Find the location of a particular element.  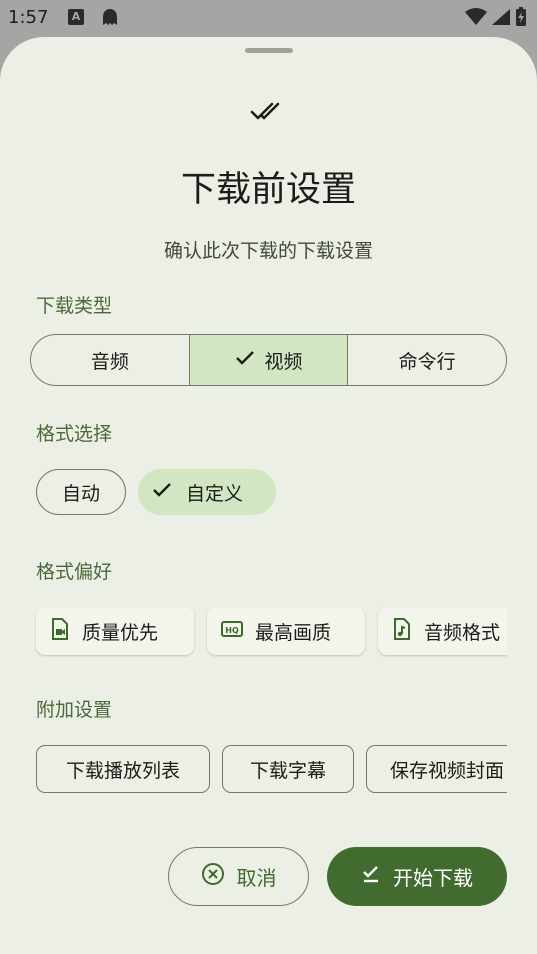

chip-save-thumbnail-label: 保存视频封面 is located at coordinates (447, 770).